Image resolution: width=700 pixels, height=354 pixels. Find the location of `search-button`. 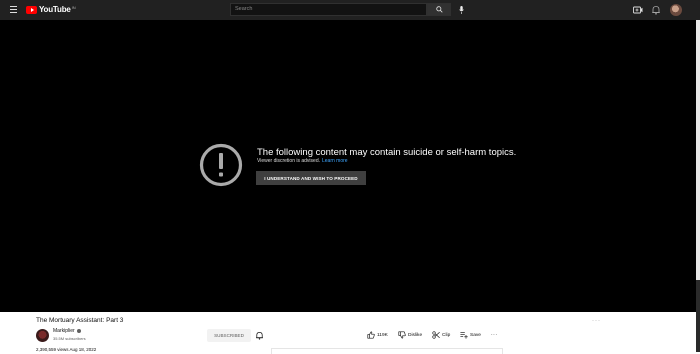

search-button is located at coordinates (439, 9).